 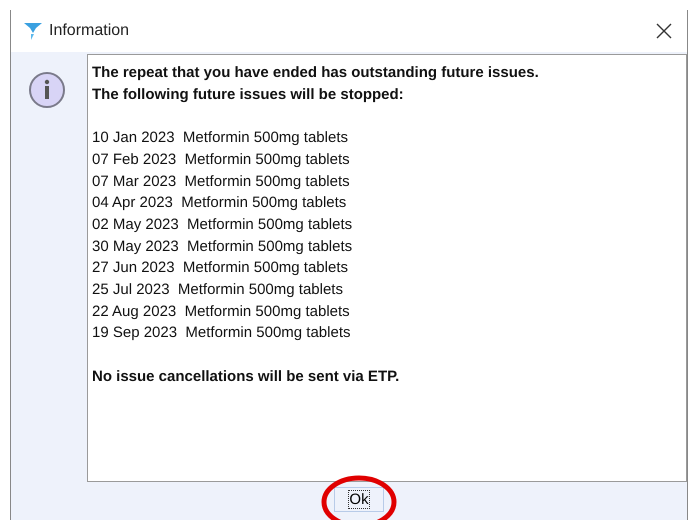 I want to click on message-footer: No issue cancellations will be sent via ETP., so click(x=387, y=377).